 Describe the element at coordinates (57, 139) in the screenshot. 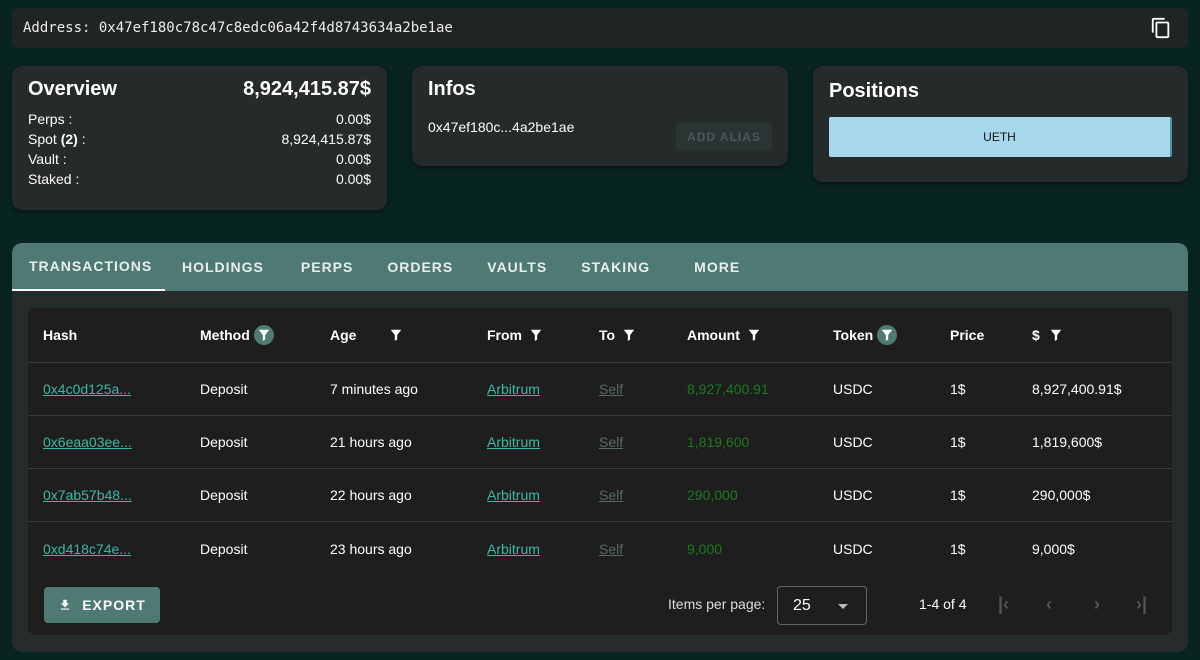

I see `spot-label: Spot (2) :` at that location.